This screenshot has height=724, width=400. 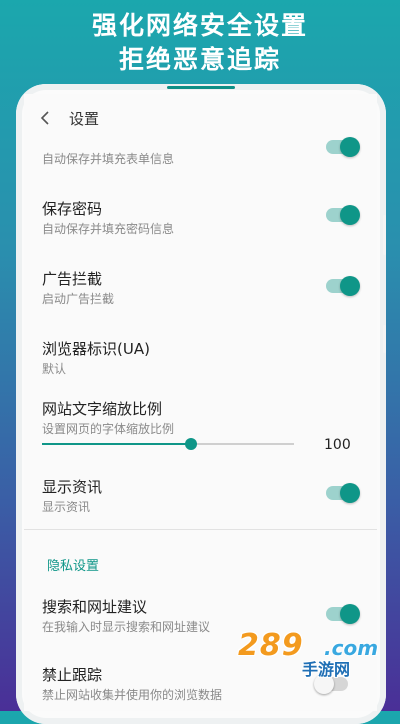 What do you see at coordinates (72, 675) in the screenshot?
I see `do-not-track-title: 禁止跟踪` at bounding box center [72, 675].